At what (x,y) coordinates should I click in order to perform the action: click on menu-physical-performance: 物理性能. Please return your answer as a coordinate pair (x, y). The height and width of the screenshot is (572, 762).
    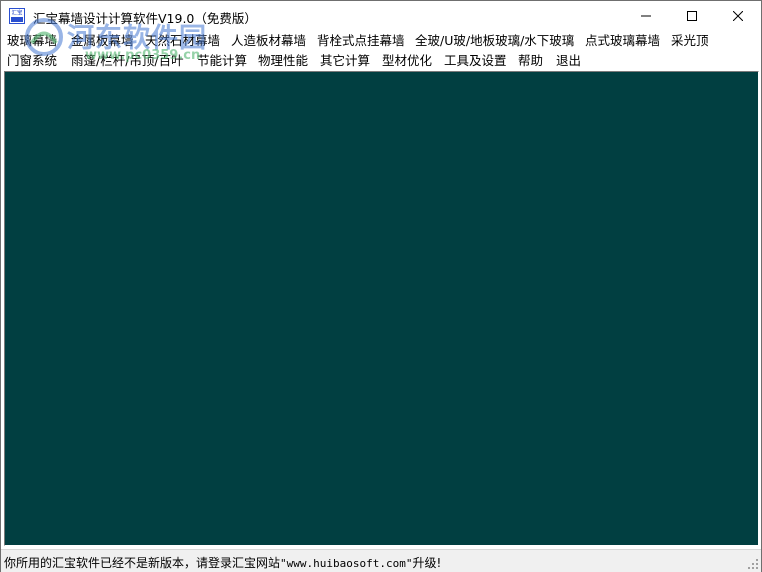
    Looking at the image, I should click on (283, 60).